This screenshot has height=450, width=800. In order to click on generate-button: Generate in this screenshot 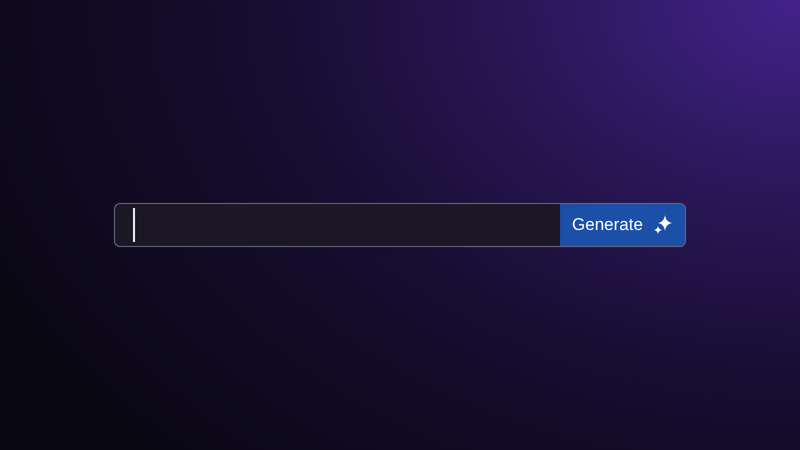, I will do `click(622, 225)`.